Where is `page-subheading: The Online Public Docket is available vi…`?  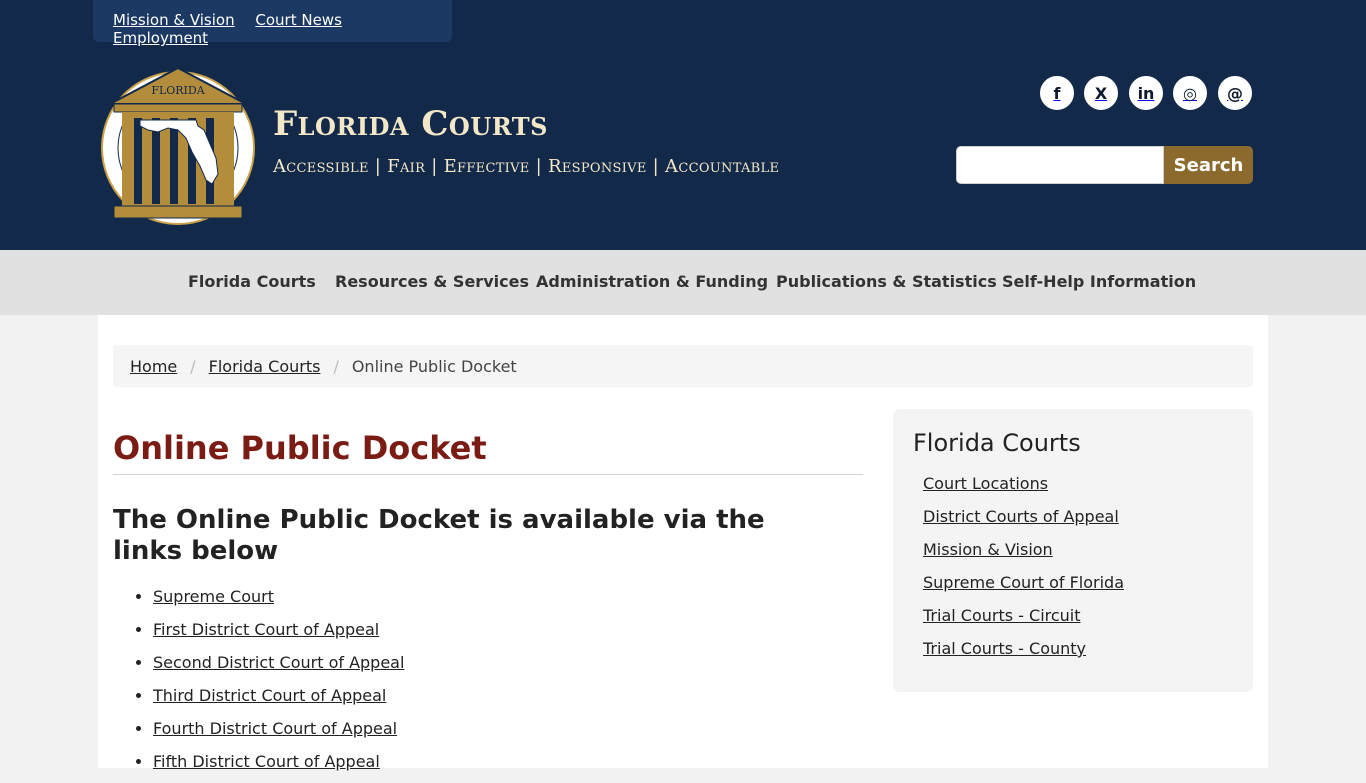
page-subheading: The Online Public Docket is available vi… is located at coordinates (439, 535).